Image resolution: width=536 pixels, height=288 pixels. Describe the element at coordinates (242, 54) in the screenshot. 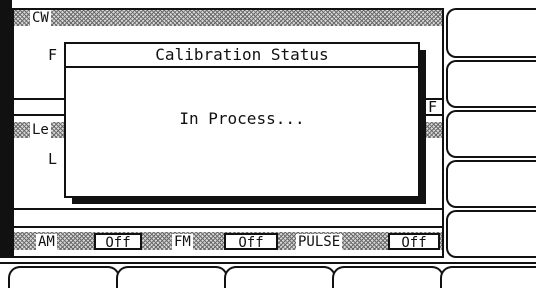

I see `dialog-title: Calibration Status` at that location.